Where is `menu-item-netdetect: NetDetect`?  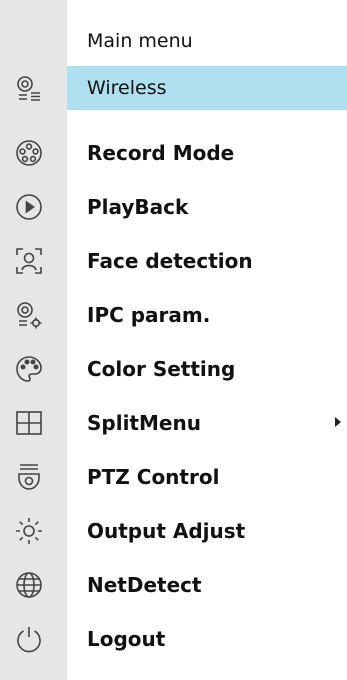 menu-item-netdetect: NetDetect is located at coordinates (173, 585).